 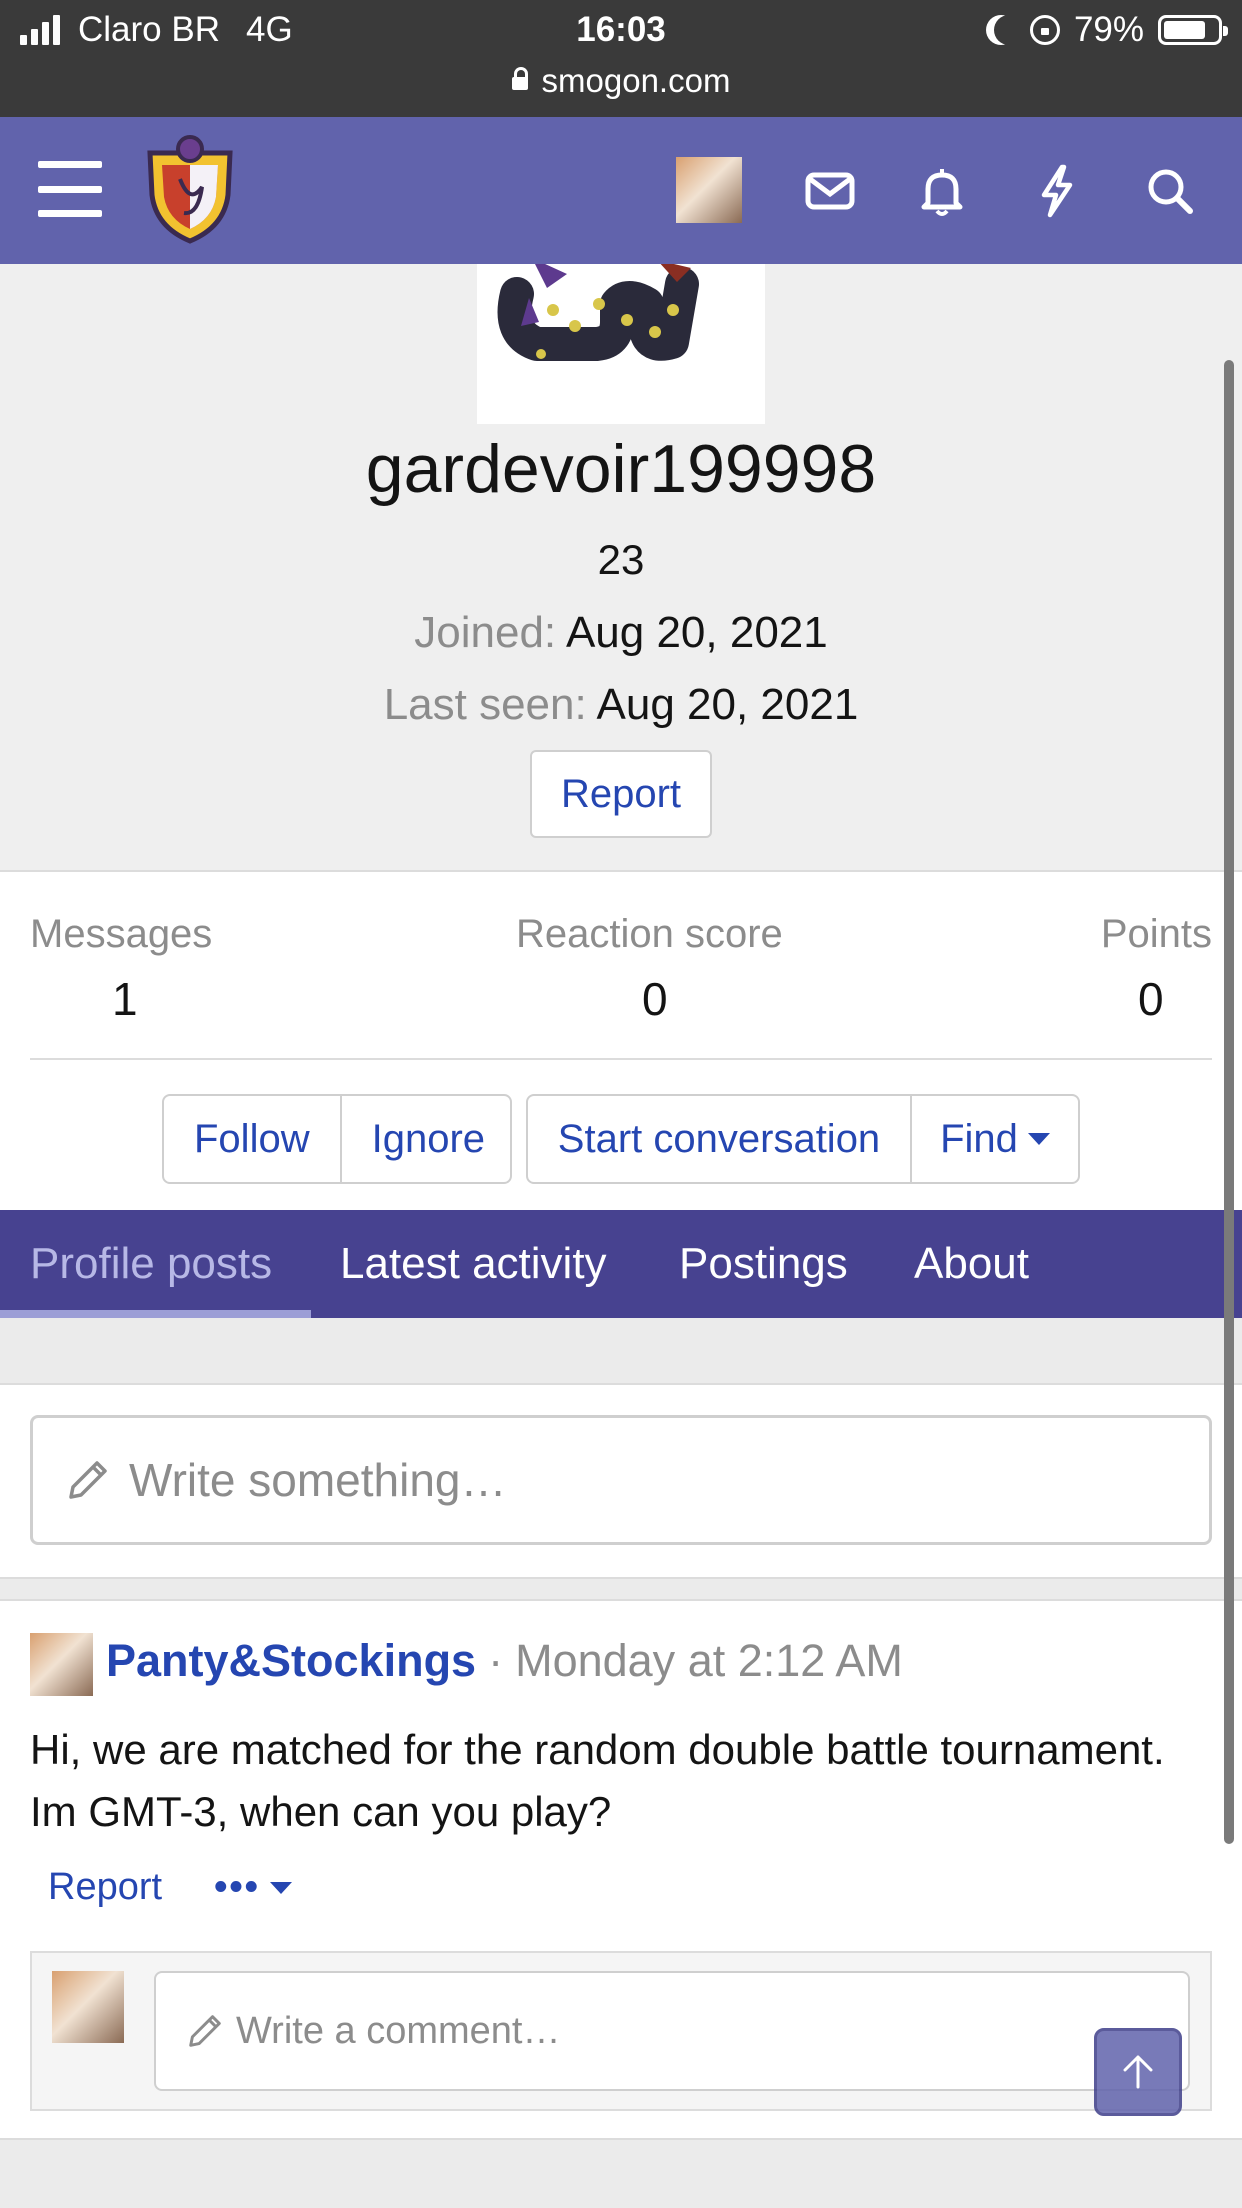 What do you see at coordinates (485, 632) in the screenshot?
I see `joined-label: Joined:` at bounding box center [485, 632].